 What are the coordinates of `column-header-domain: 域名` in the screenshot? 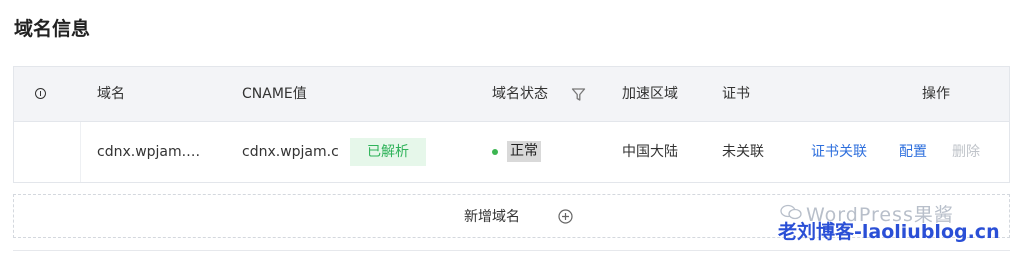 It's located at (111, 94).